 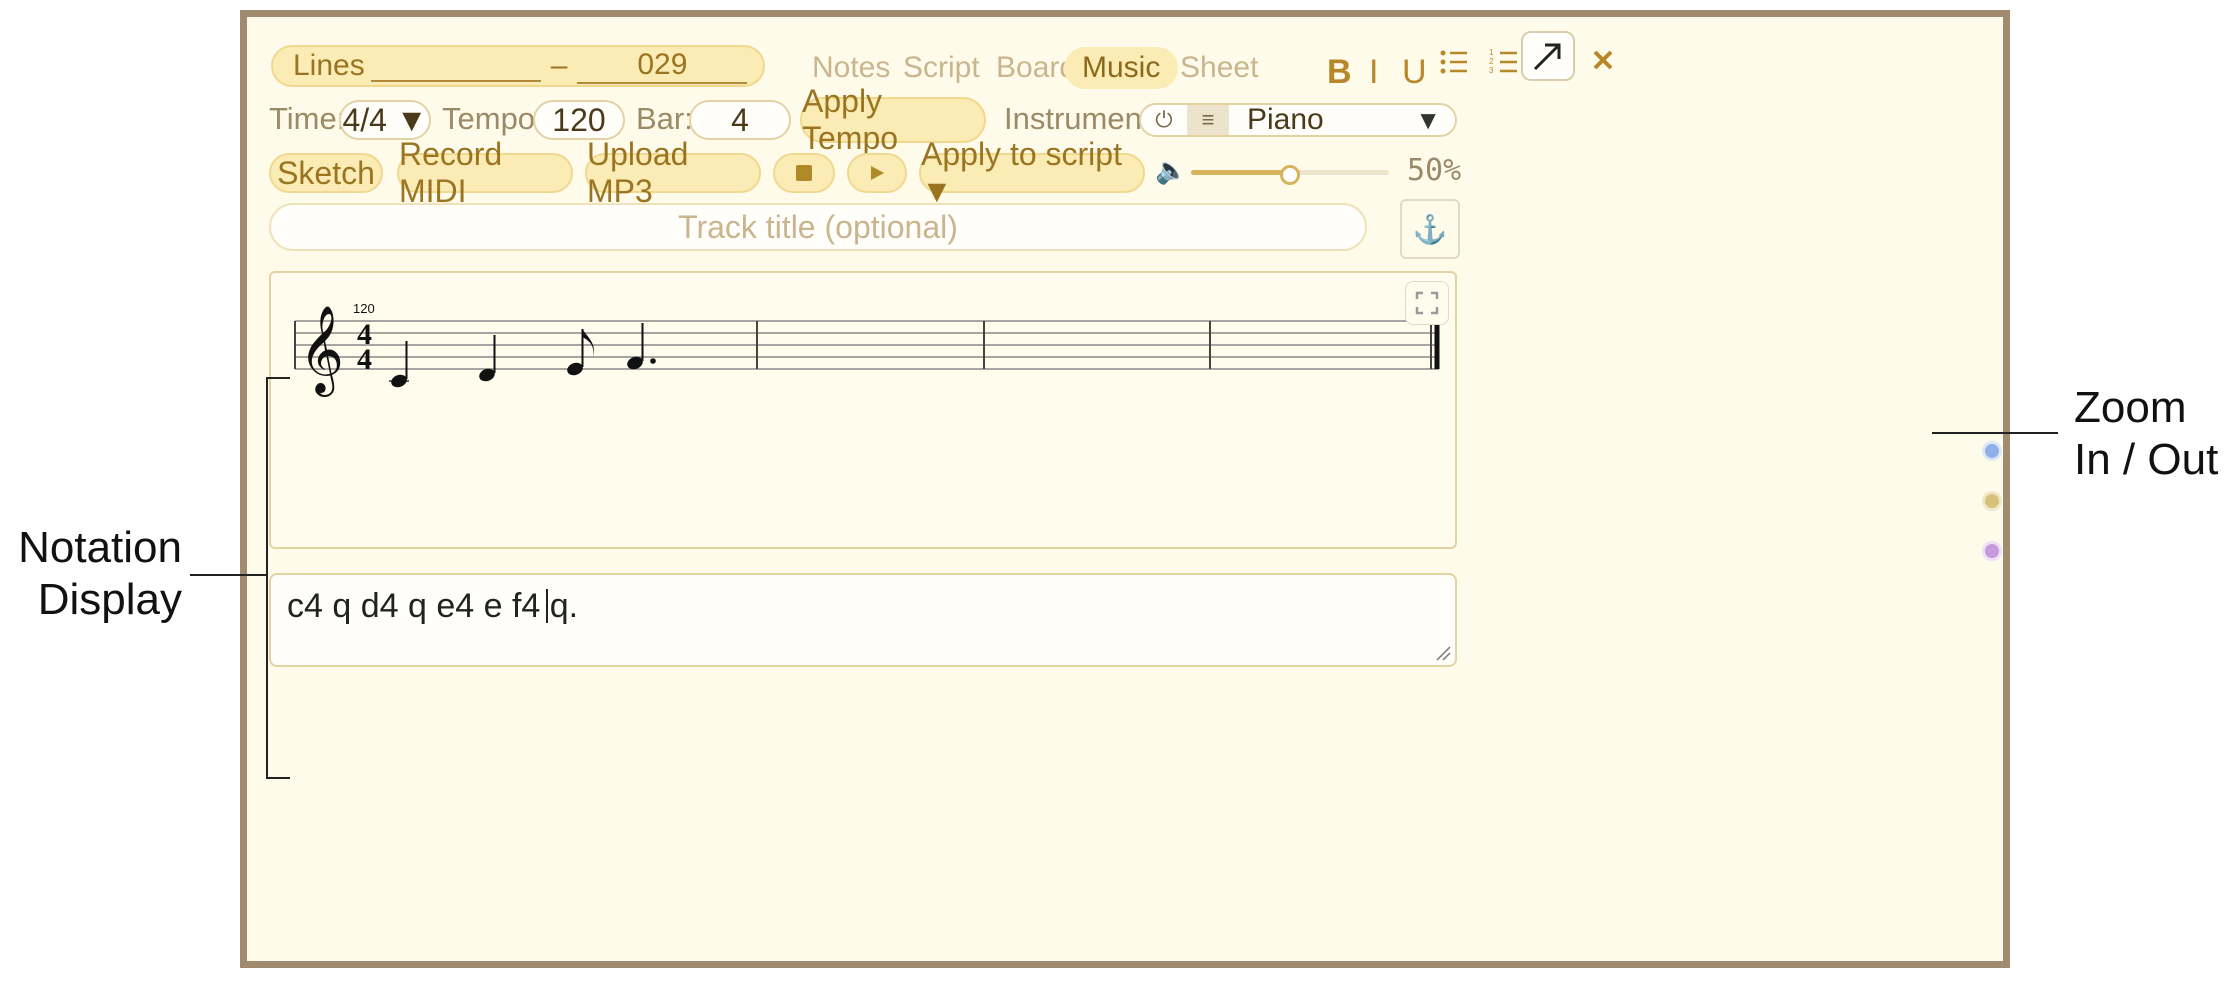 I want to click on text-cursor, so click(x=547, y=606).